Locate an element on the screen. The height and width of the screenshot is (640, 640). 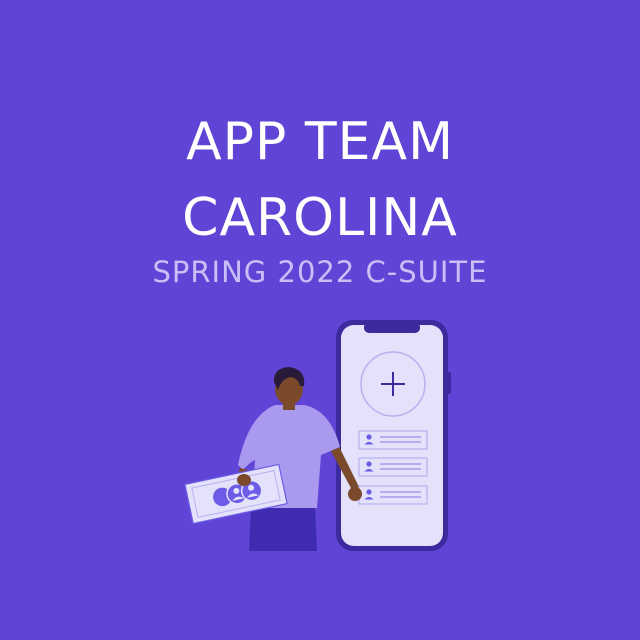
phone-side-button is located at coordinates (449, 383).